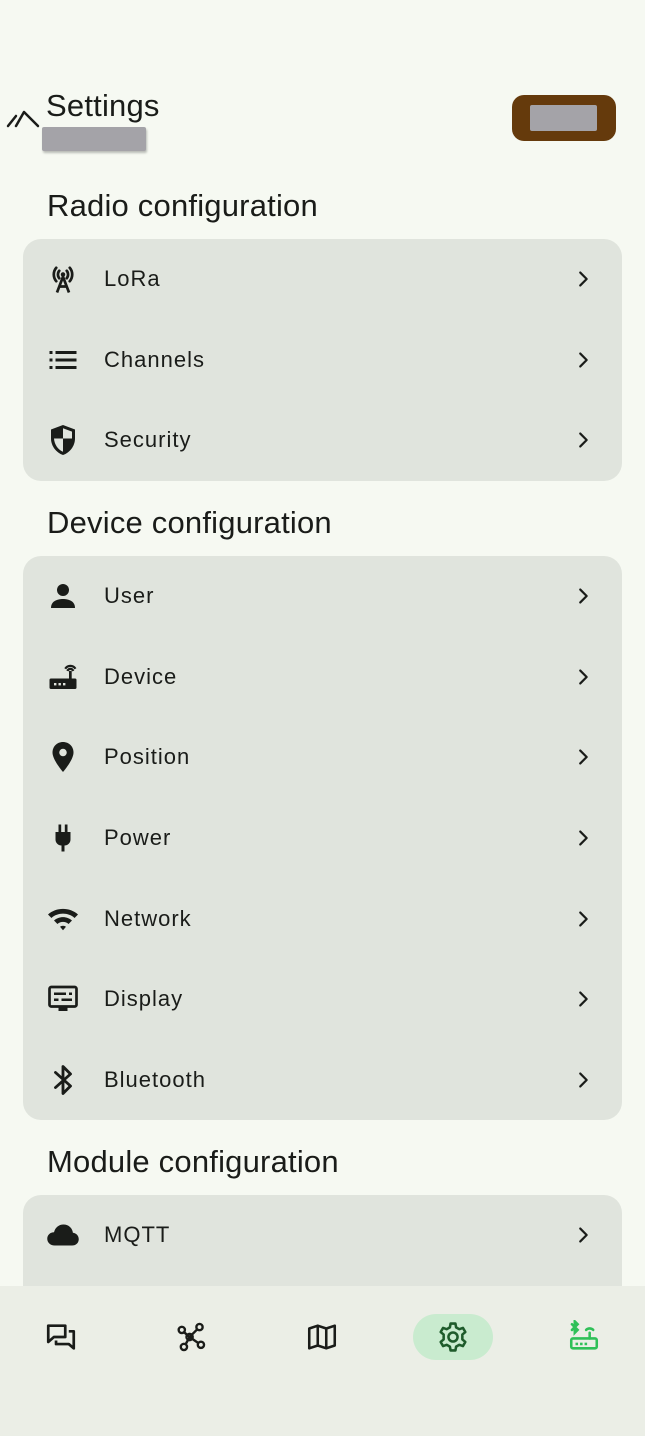  I want to click on connected-router-icon, so click(584, 1335).